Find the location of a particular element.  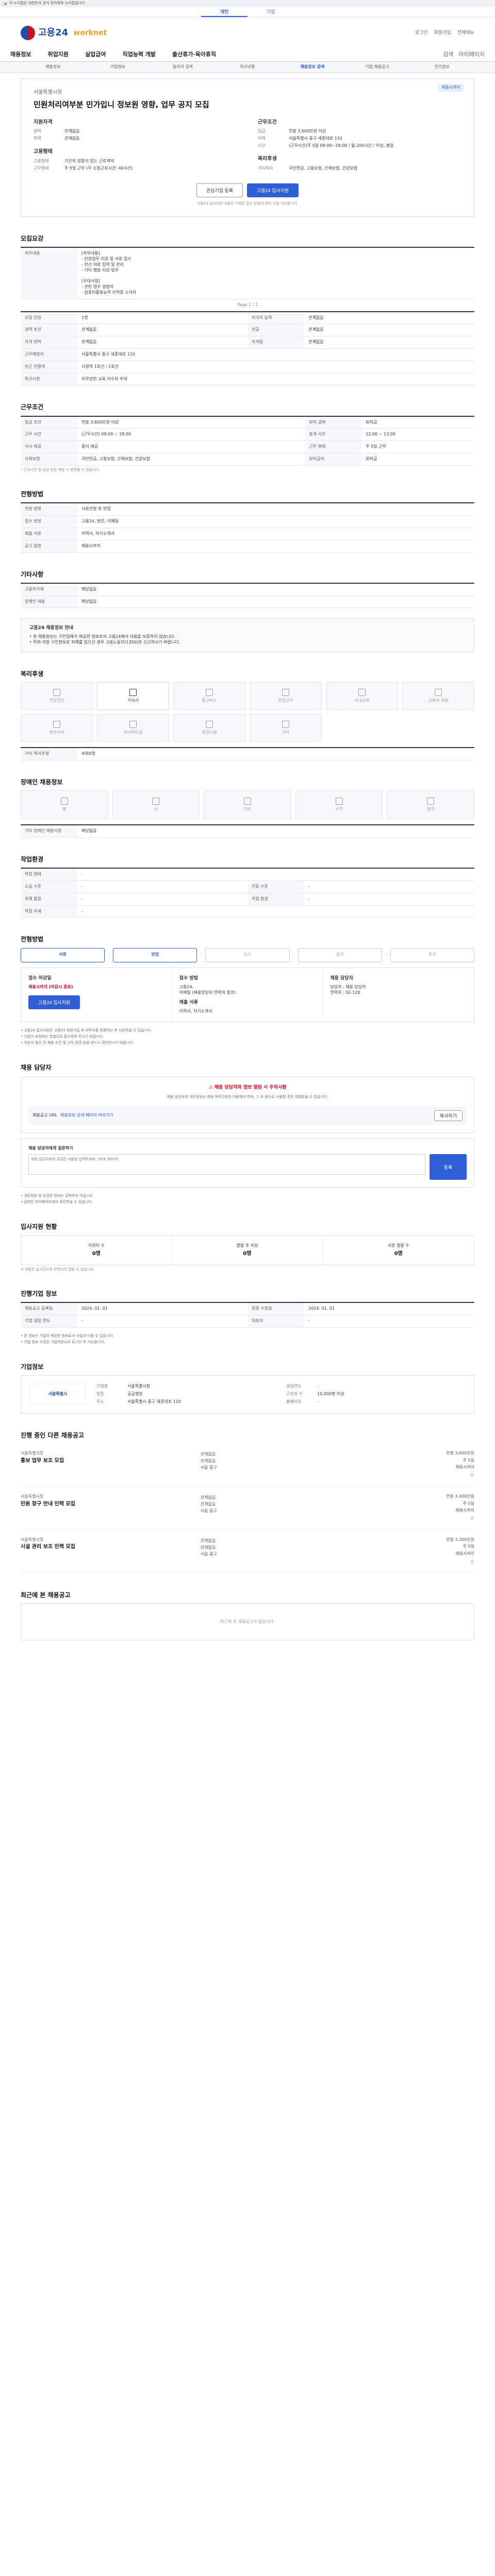

site-logo: 고용24 worknet is located at coordinates (64, 33).